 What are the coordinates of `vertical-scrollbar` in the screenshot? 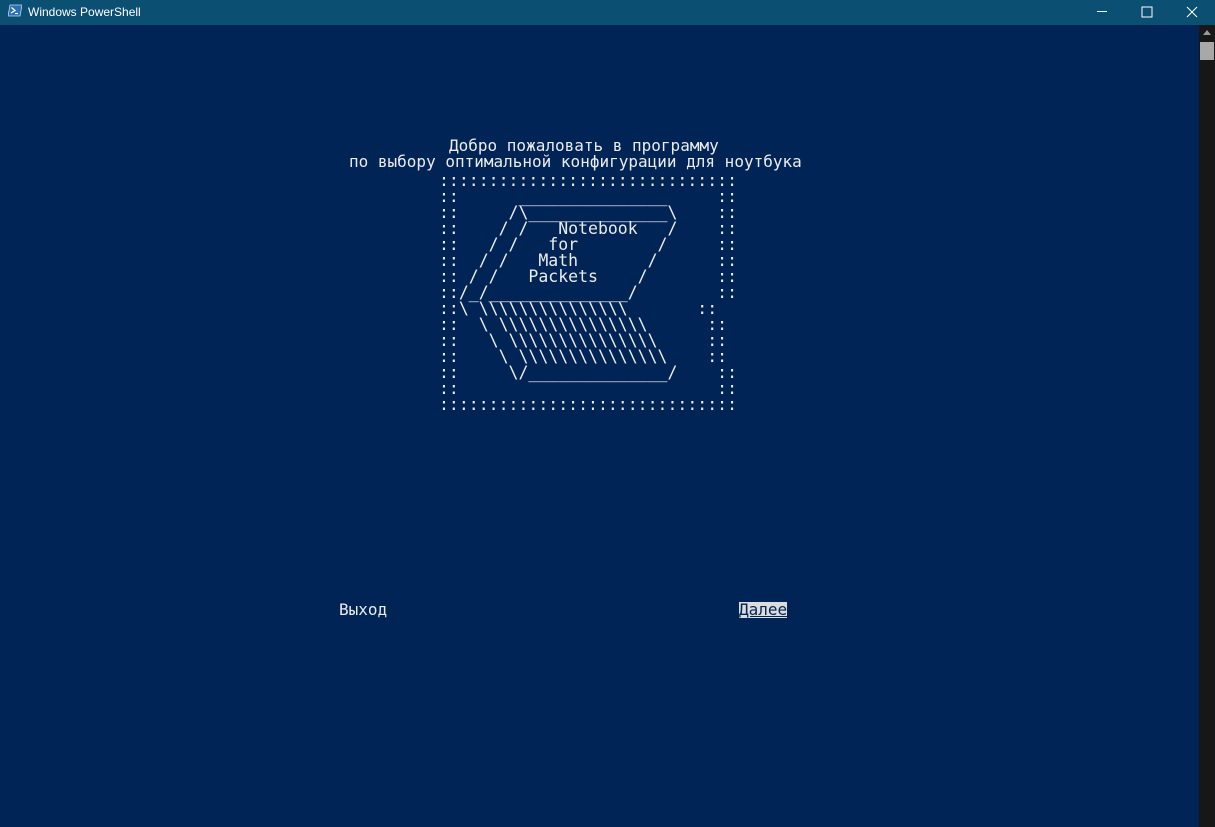 It's located at (1207, 426).